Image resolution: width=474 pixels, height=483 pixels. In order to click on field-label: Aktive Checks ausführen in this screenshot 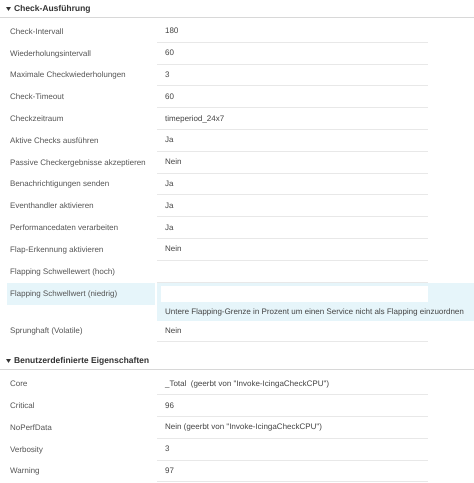, I will do `click(54, 140)`.